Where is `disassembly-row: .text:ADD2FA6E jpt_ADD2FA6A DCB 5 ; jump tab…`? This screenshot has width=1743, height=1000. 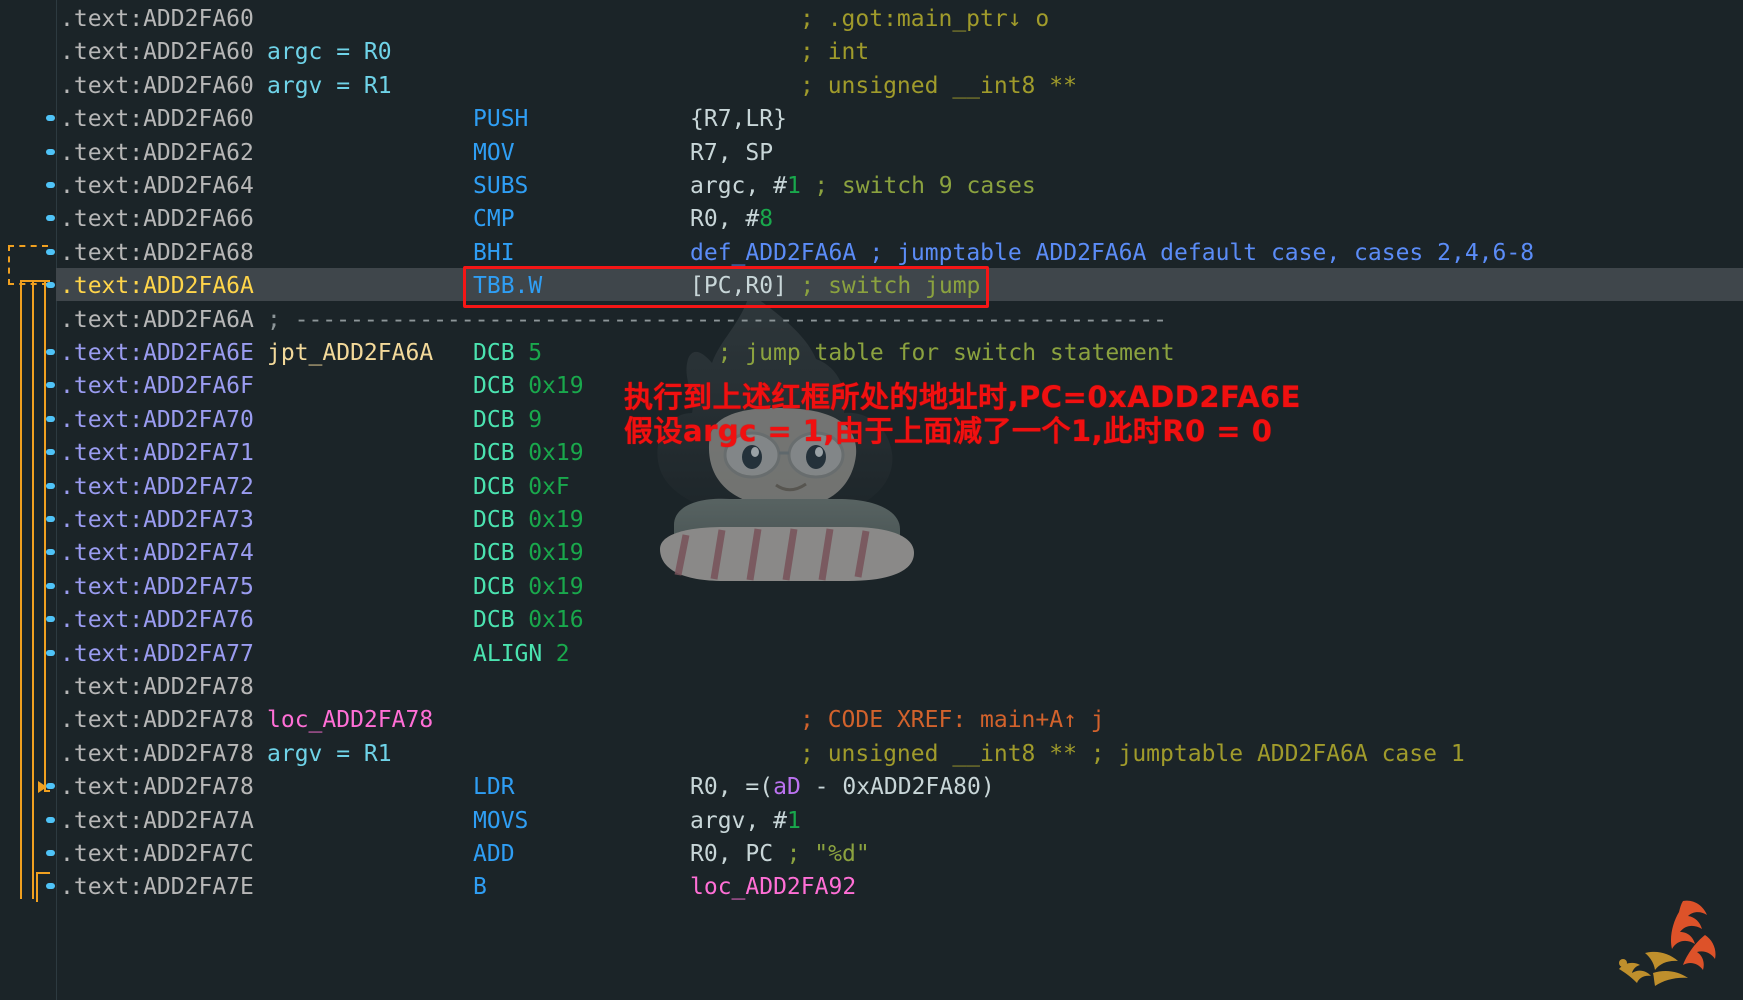
disassembly-row: .text:ADD2FA6E jpt_ADD2FA6A DCB 5 ; jump tab… is located at coordinates (871, 353).